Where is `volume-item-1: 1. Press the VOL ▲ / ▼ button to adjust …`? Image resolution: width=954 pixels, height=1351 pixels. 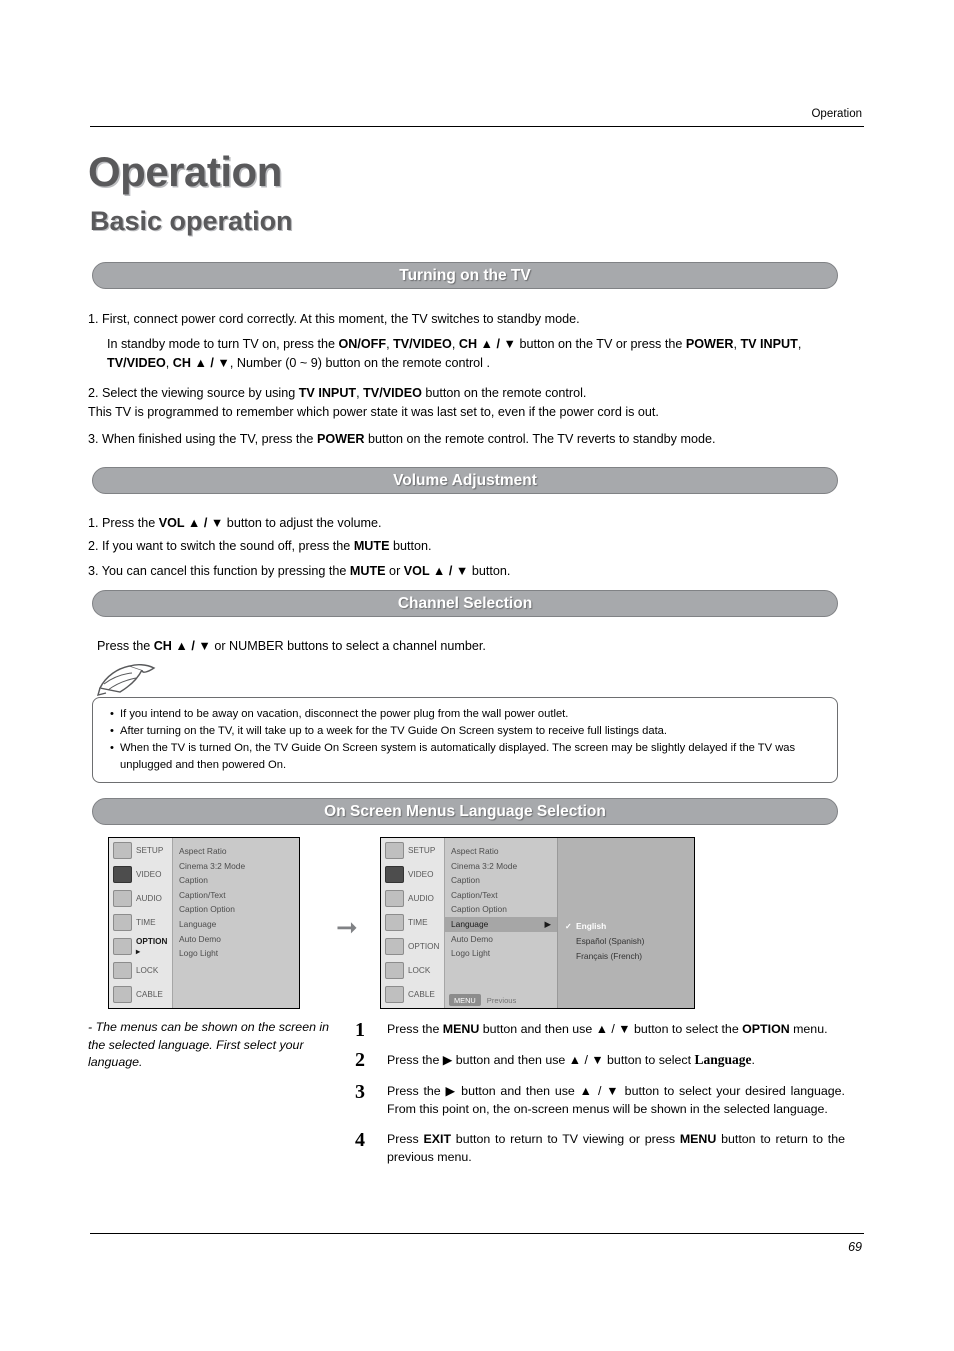
volume-item-1: 1. Press the VOL ▲ / ▼ button to adjust … is located at coordinates (468, 523).